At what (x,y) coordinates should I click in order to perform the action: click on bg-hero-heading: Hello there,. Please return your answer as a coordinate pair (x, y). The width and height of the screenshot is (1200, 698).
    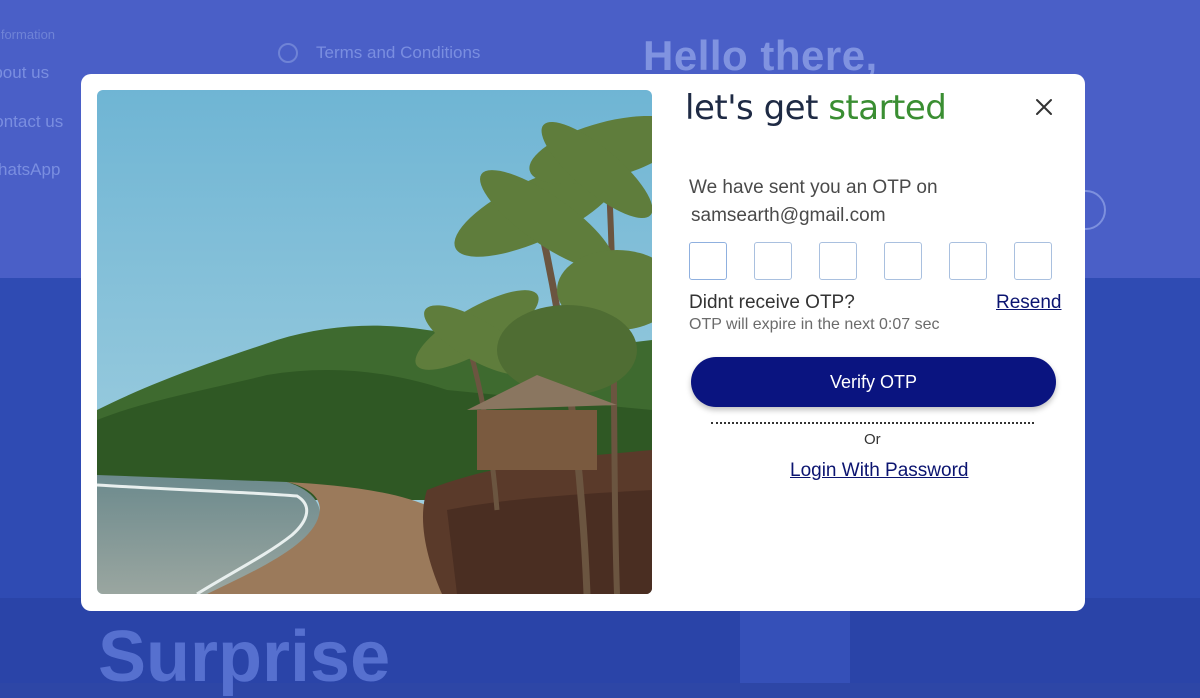
    Looking at the image, I should click on (760, 55).